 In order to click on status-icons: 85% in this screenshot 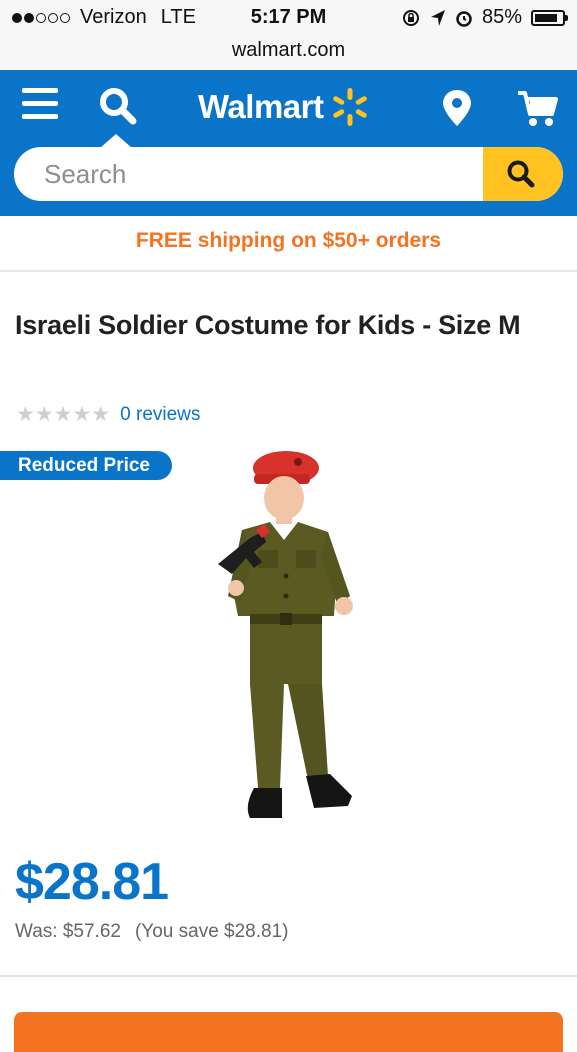, I will do `click(484, 17)`.